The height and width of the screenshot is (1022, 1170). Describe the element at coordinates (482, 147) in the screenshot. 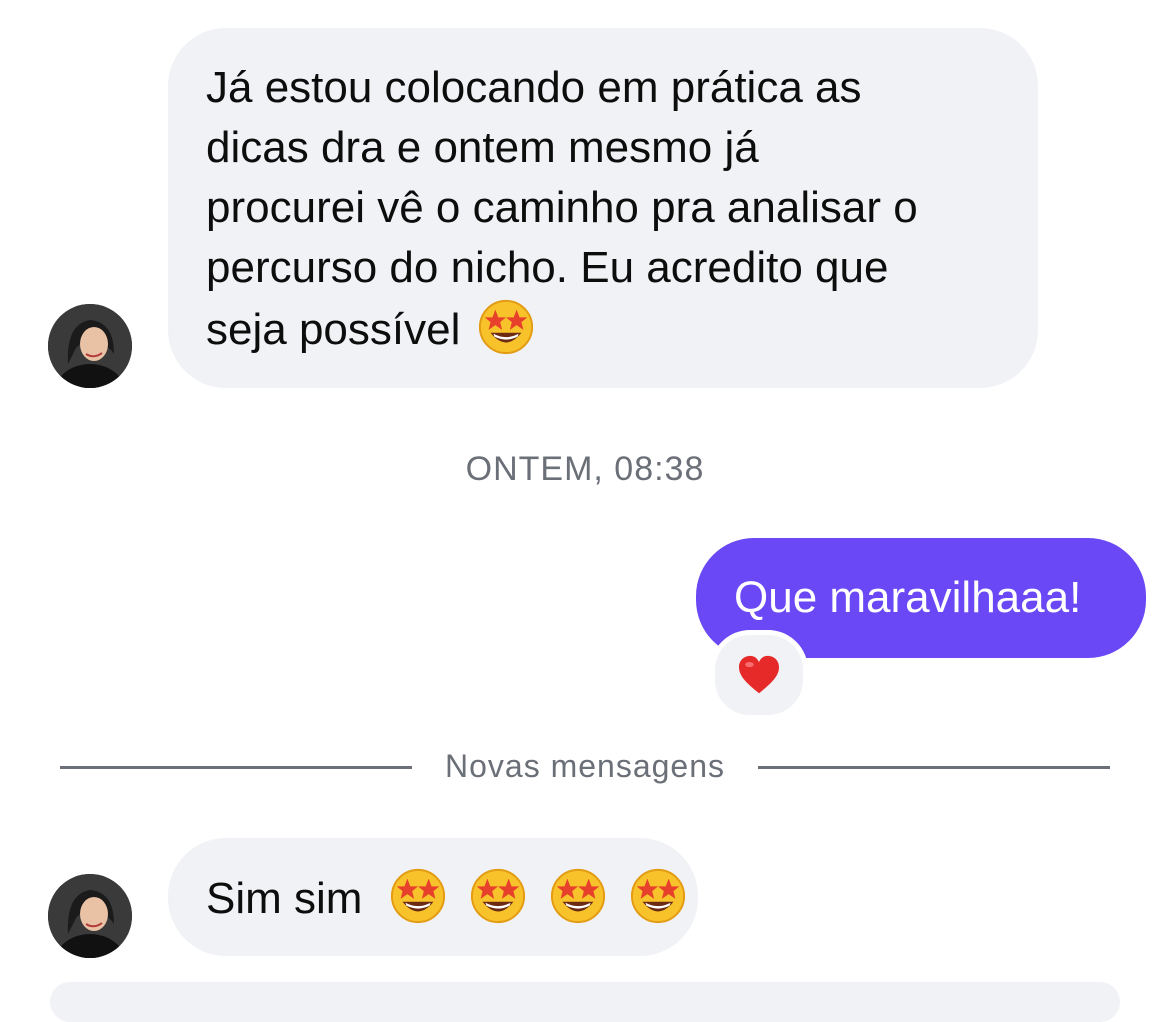

I see `message-line: dicas dra e ontem mesmo já` at that location.